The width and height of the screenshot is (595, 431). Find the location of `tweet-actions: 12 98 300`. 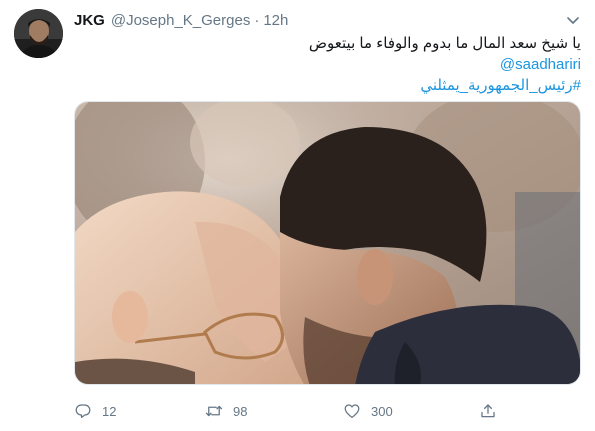

tweet-actions: 12 98 300 is located at coordinates (289, 411).